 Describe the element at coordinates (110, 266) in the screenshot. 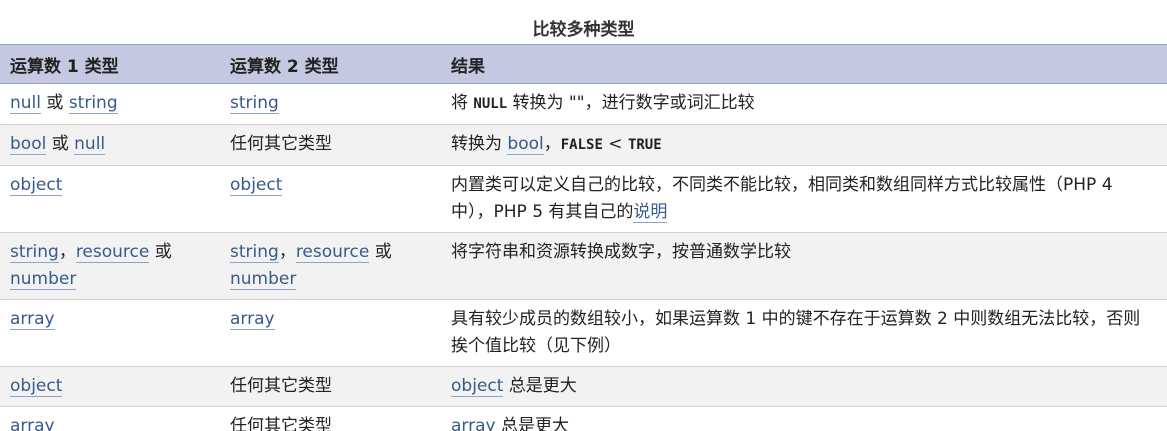

I see `operand1-cell: string，resource 或 number` at that location.